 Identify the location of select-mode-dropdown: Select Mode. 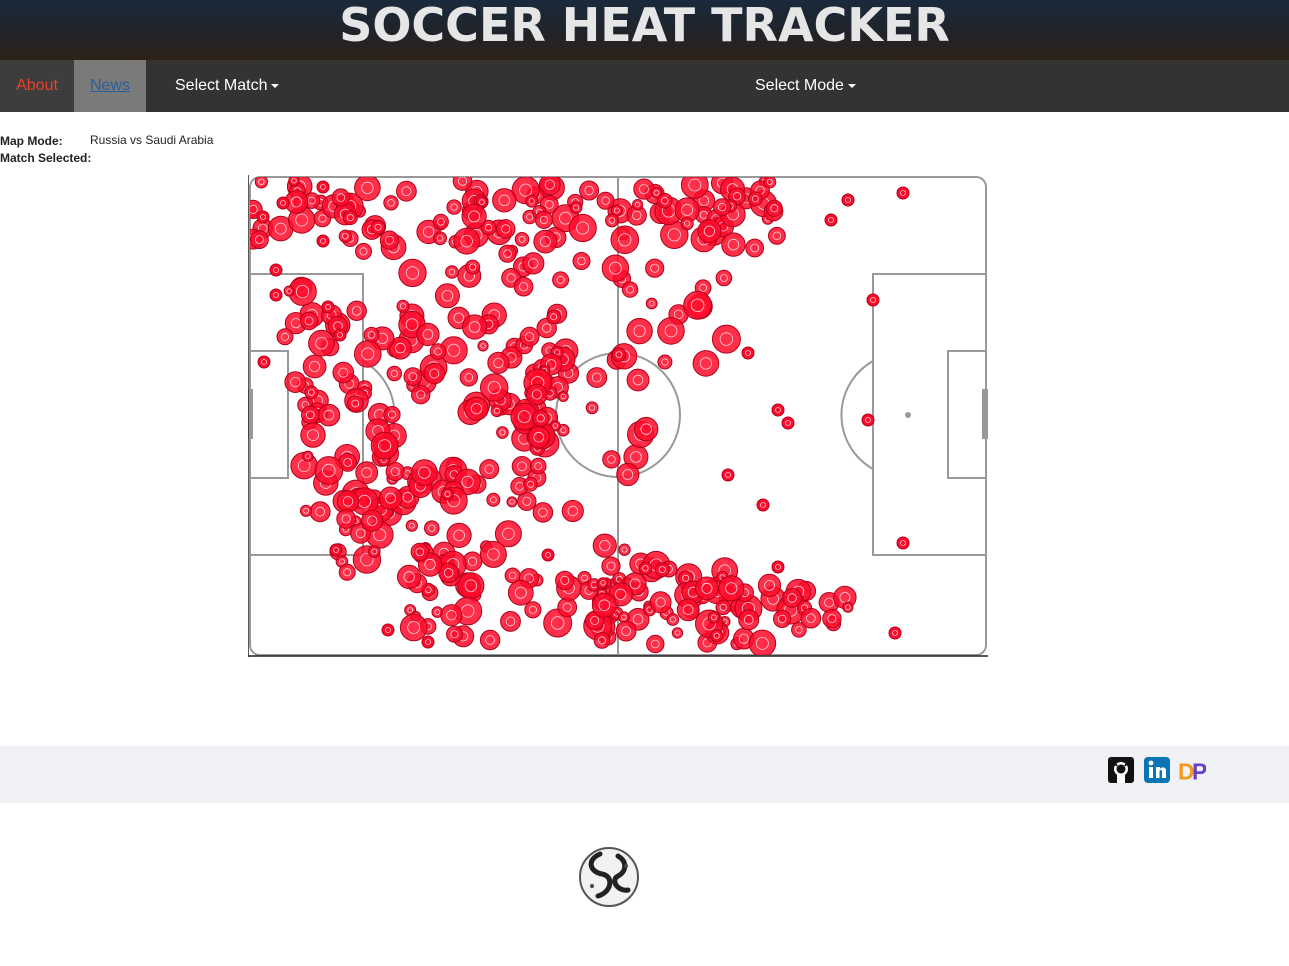
(805, 86).